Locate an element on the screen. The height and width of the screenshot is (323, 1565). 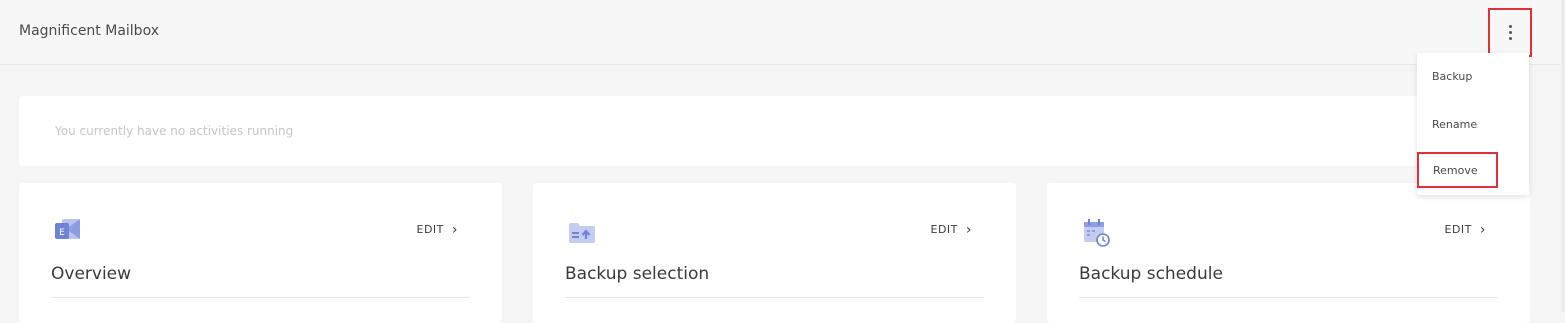
menu-item-rename: Rename is located at coordinates (1473, 124).